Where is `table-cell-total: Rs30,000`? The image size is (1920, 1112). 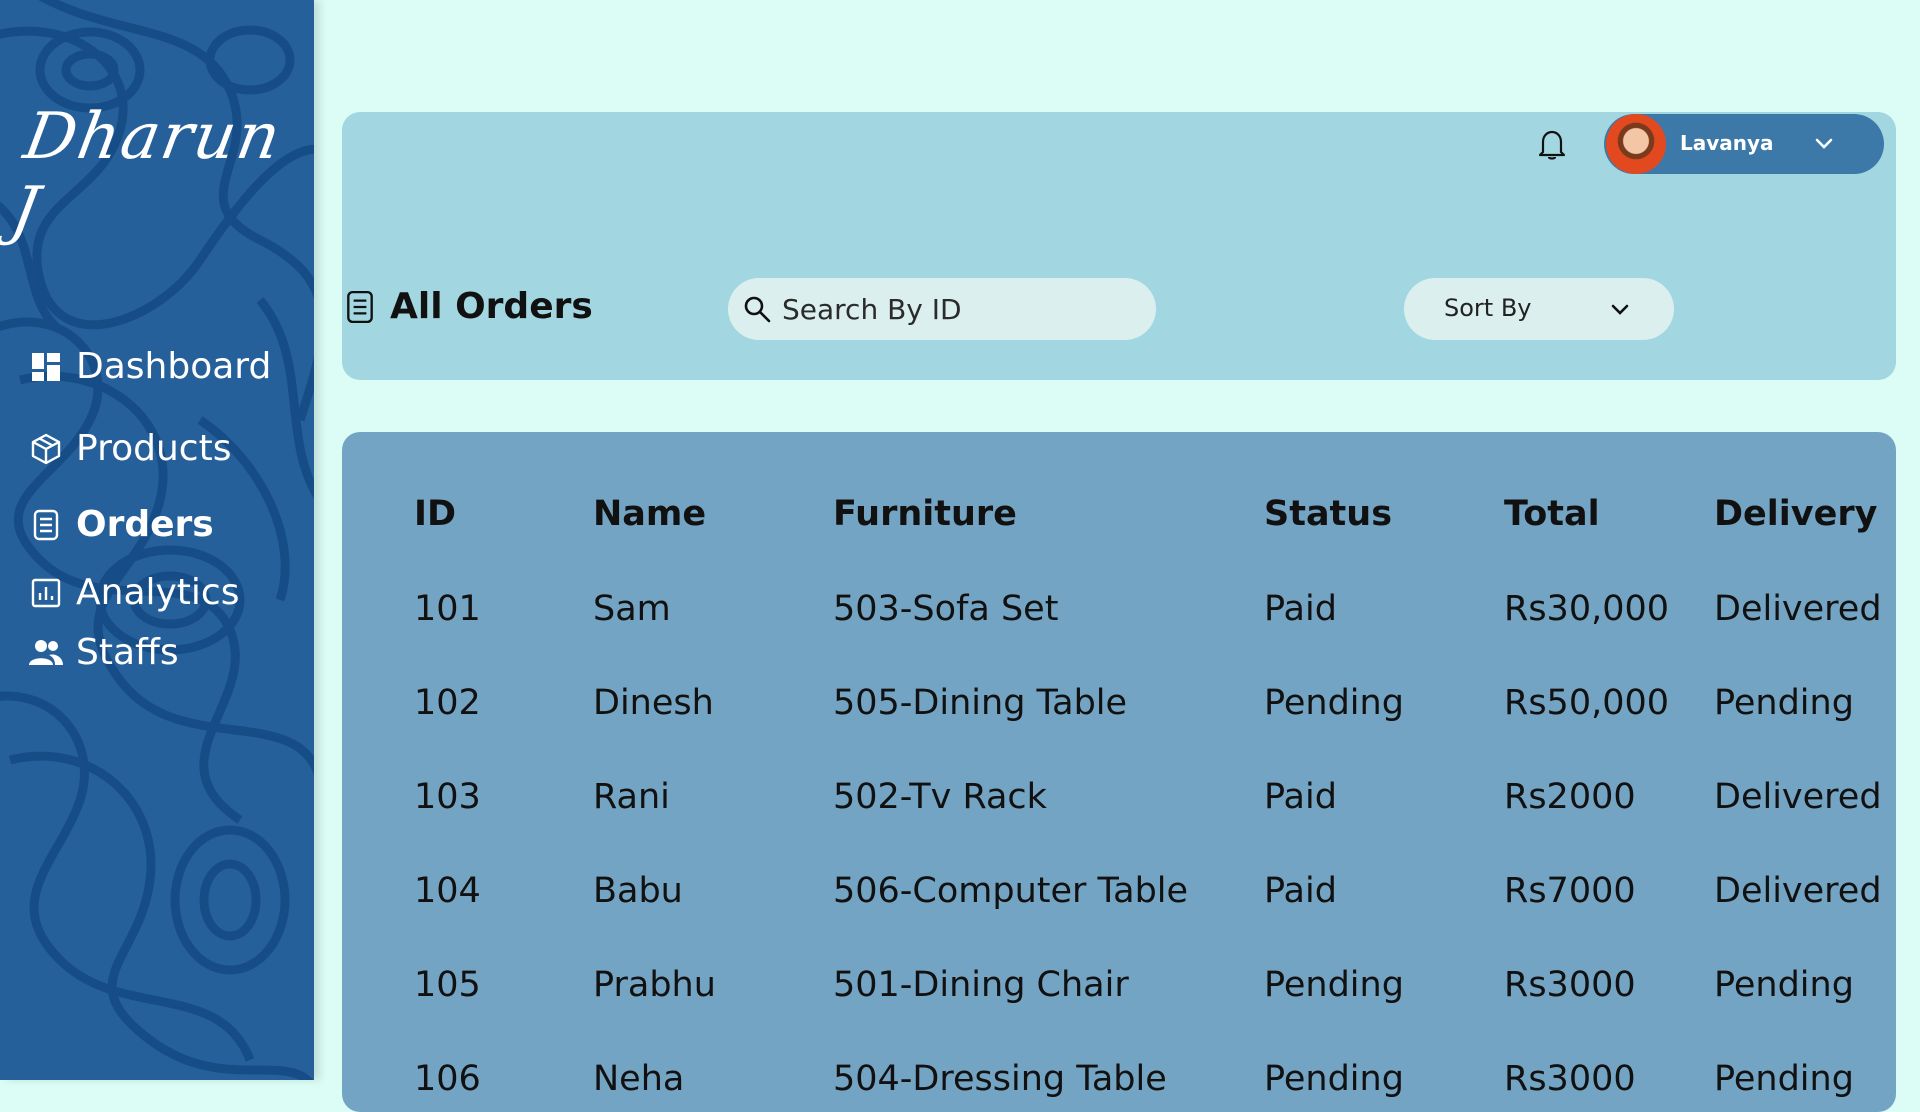 table-cell-total: Rs30,000 is located at coordinates (1587, 609).